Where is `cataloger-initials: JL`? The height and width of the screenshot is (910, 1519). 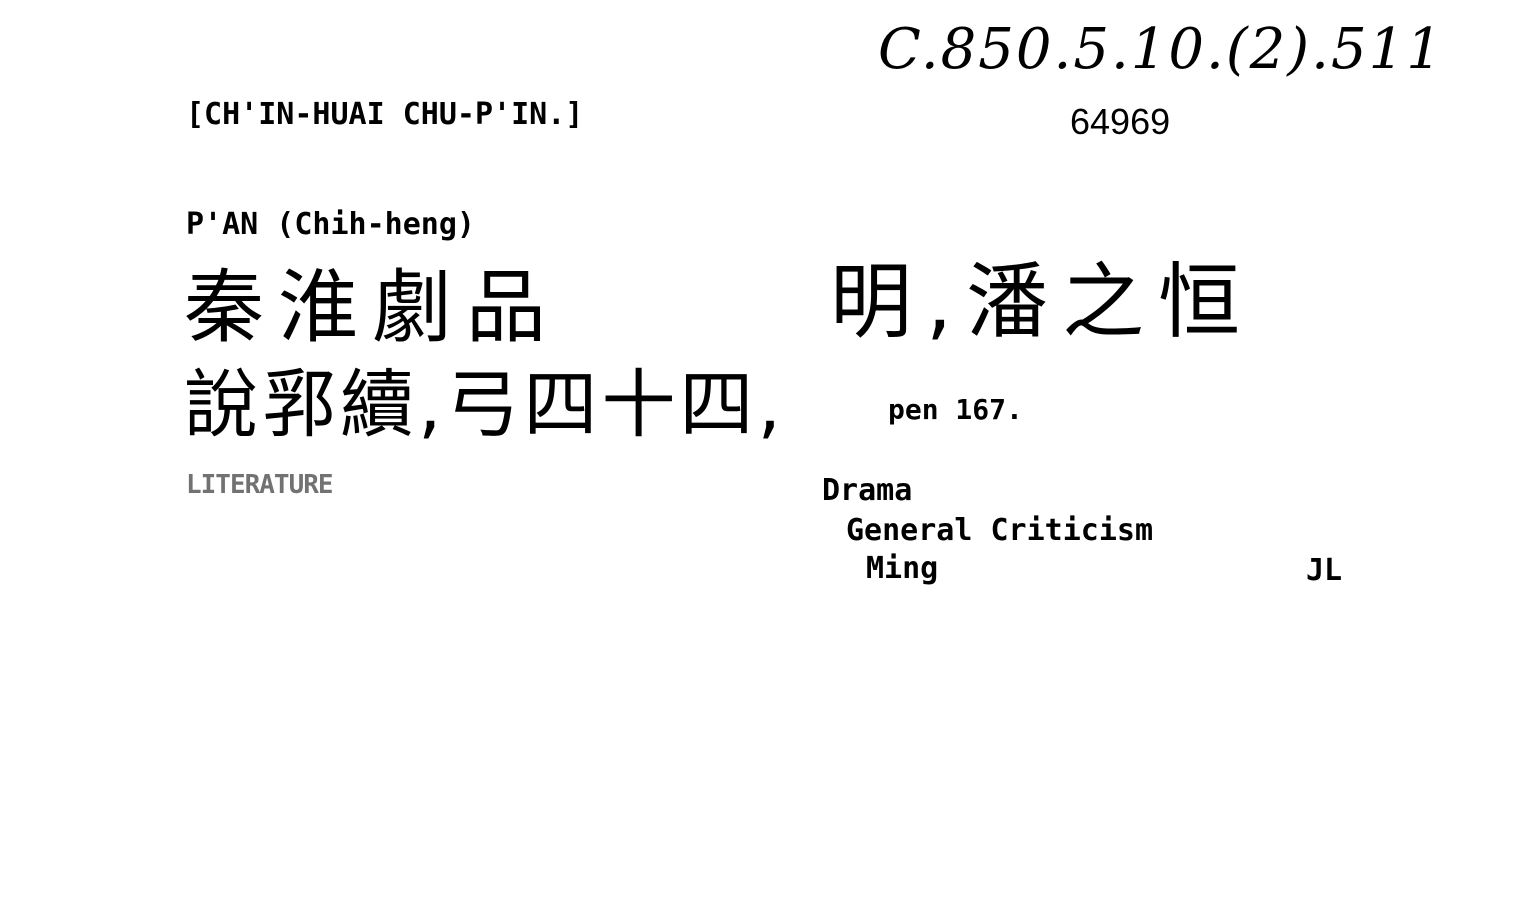 cataloger-initials: JL is located at coordinates (1324, 570).